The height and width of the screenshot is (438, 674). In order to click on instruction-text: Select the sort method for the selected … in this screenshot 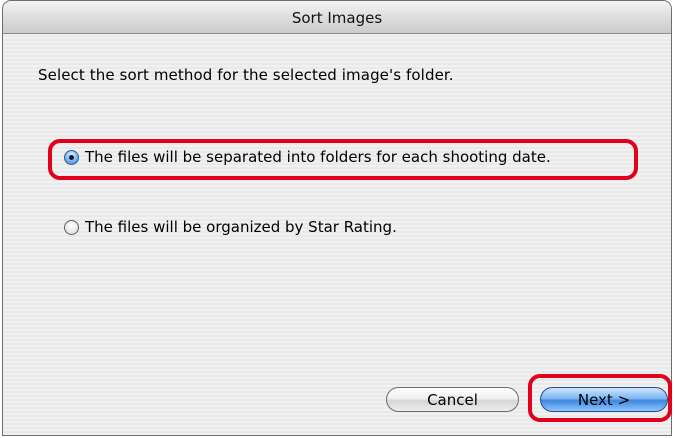, I will do `click(246, 75)`.